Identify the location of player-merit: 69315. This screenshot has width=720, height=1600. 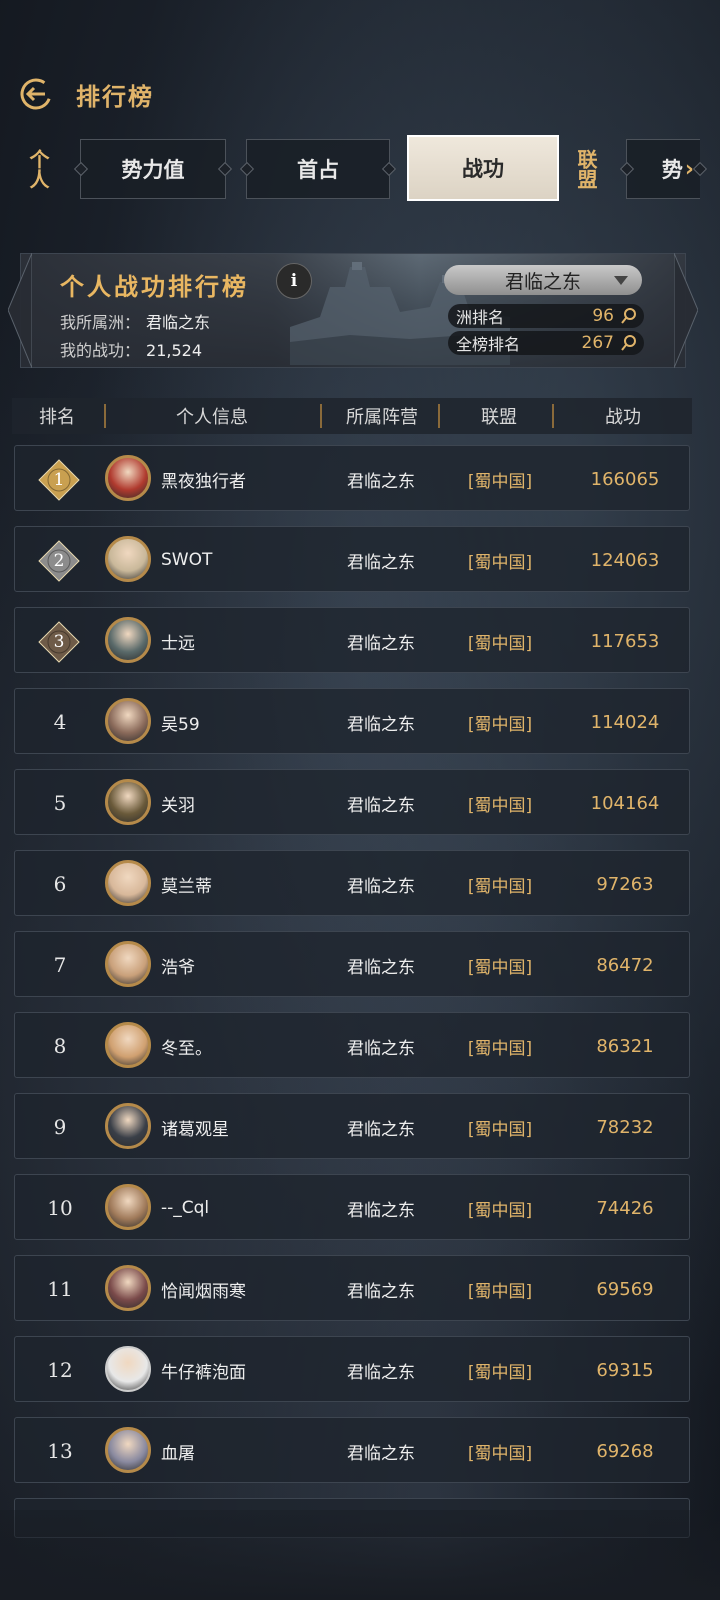
(625, 1370).